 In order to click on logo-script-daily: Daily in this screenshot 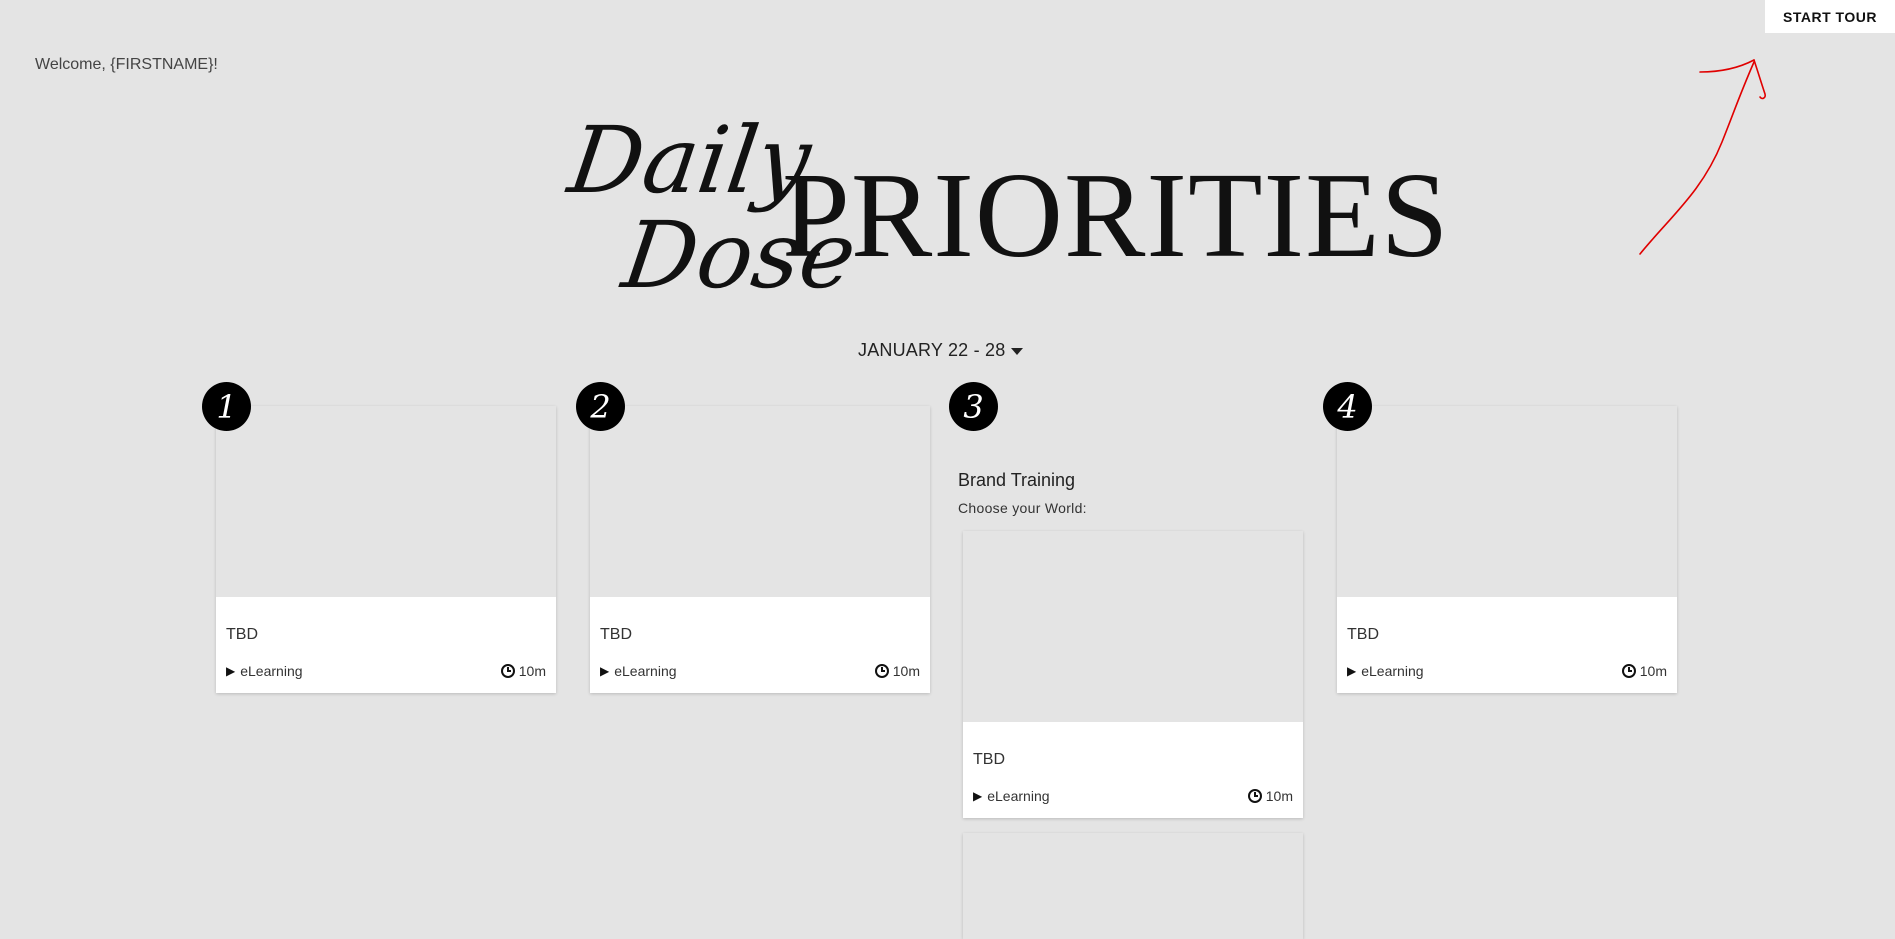, I will do `click(690, 160)`.